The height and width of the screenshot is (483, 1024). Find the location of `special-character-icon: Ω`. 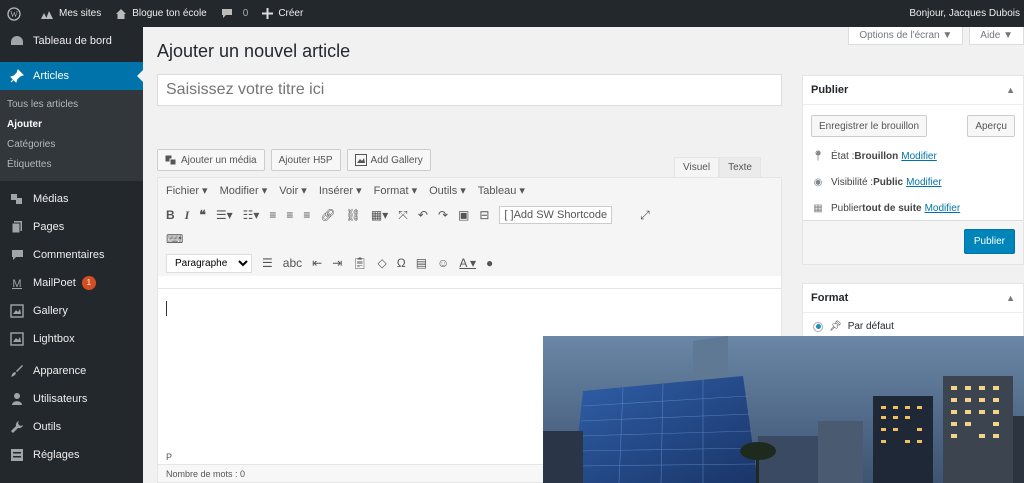

special-character-icon: Ω is located at coordinates (401, 263).